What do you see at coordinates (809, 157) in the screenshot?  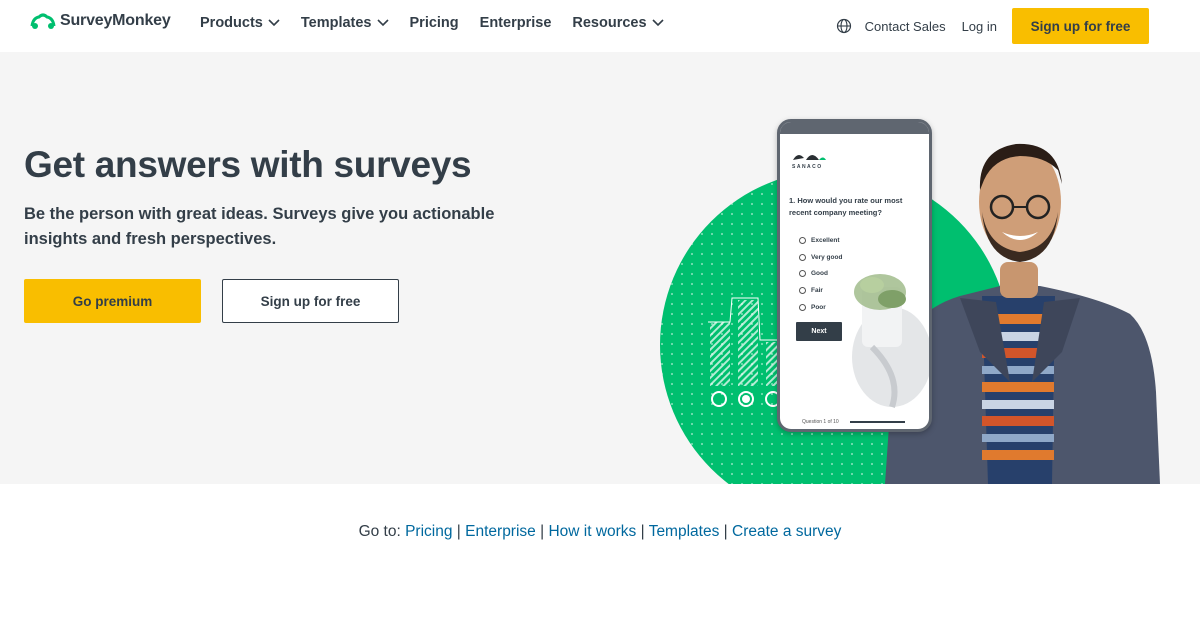 I see `sanaco-logo-icon` at bounding box center [809, 157].